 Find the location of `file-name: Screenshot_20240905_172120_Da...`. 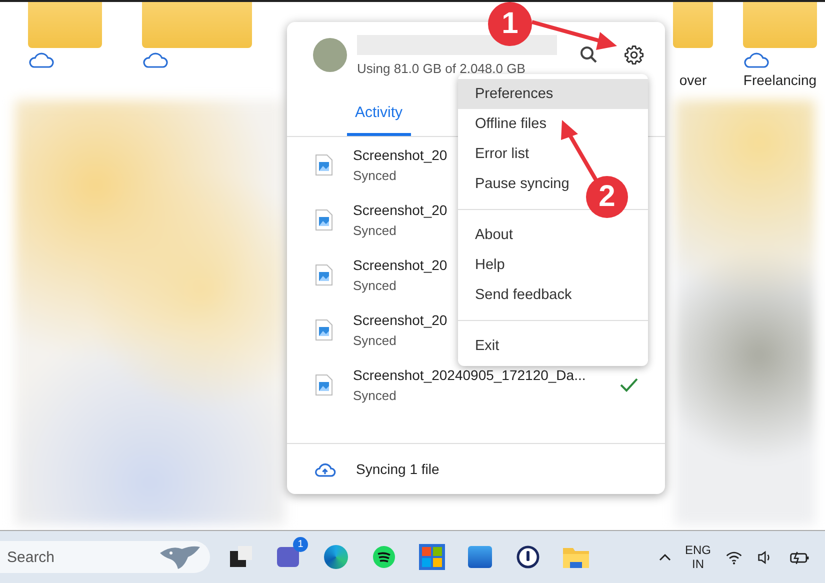

file-name: Screenshot_20240905_172120_Da... is located at coordinates (469, 374).